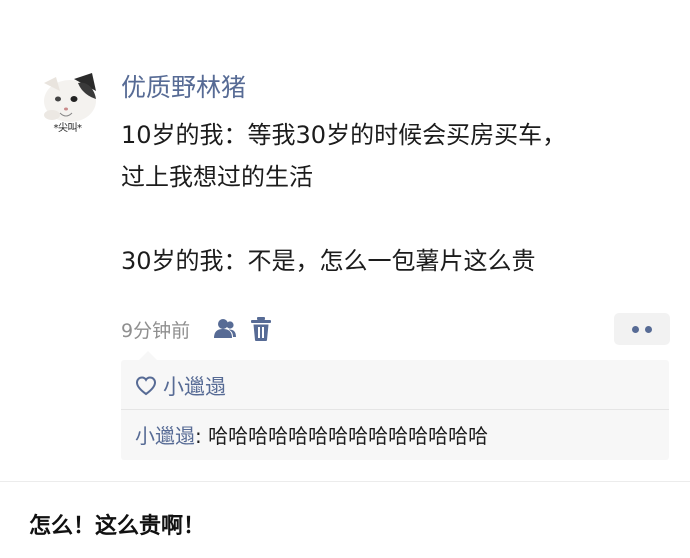 The height and width of the screenshot is (558, 690). Describe the element at coordinates (68, 128) in the screenshot. I see `avatar-caption: *尖叫*` at that location.